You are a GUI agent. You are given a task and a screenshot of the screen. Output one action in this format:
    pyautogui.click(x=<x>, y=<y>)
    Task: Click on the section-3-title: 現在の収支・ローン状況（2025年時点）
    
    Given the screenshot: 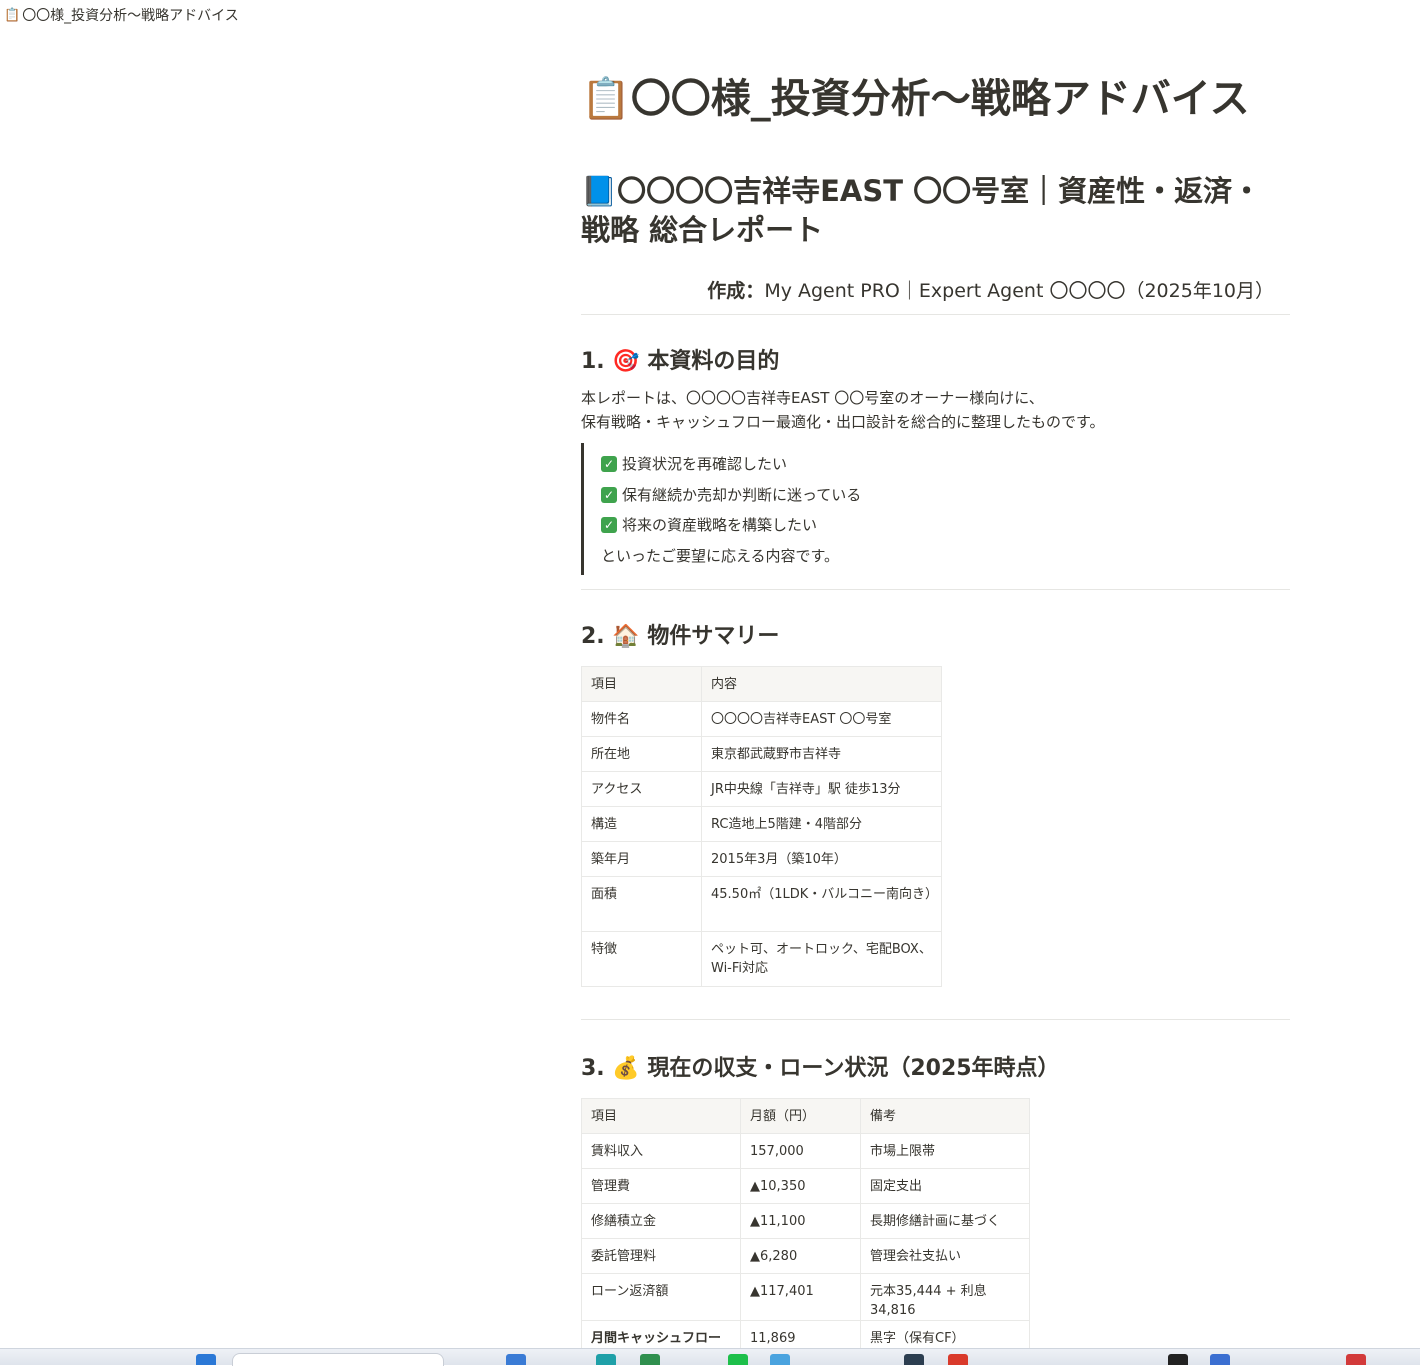 What is the action you would take?
    pyautogui.click(x=853, y=1068)
    